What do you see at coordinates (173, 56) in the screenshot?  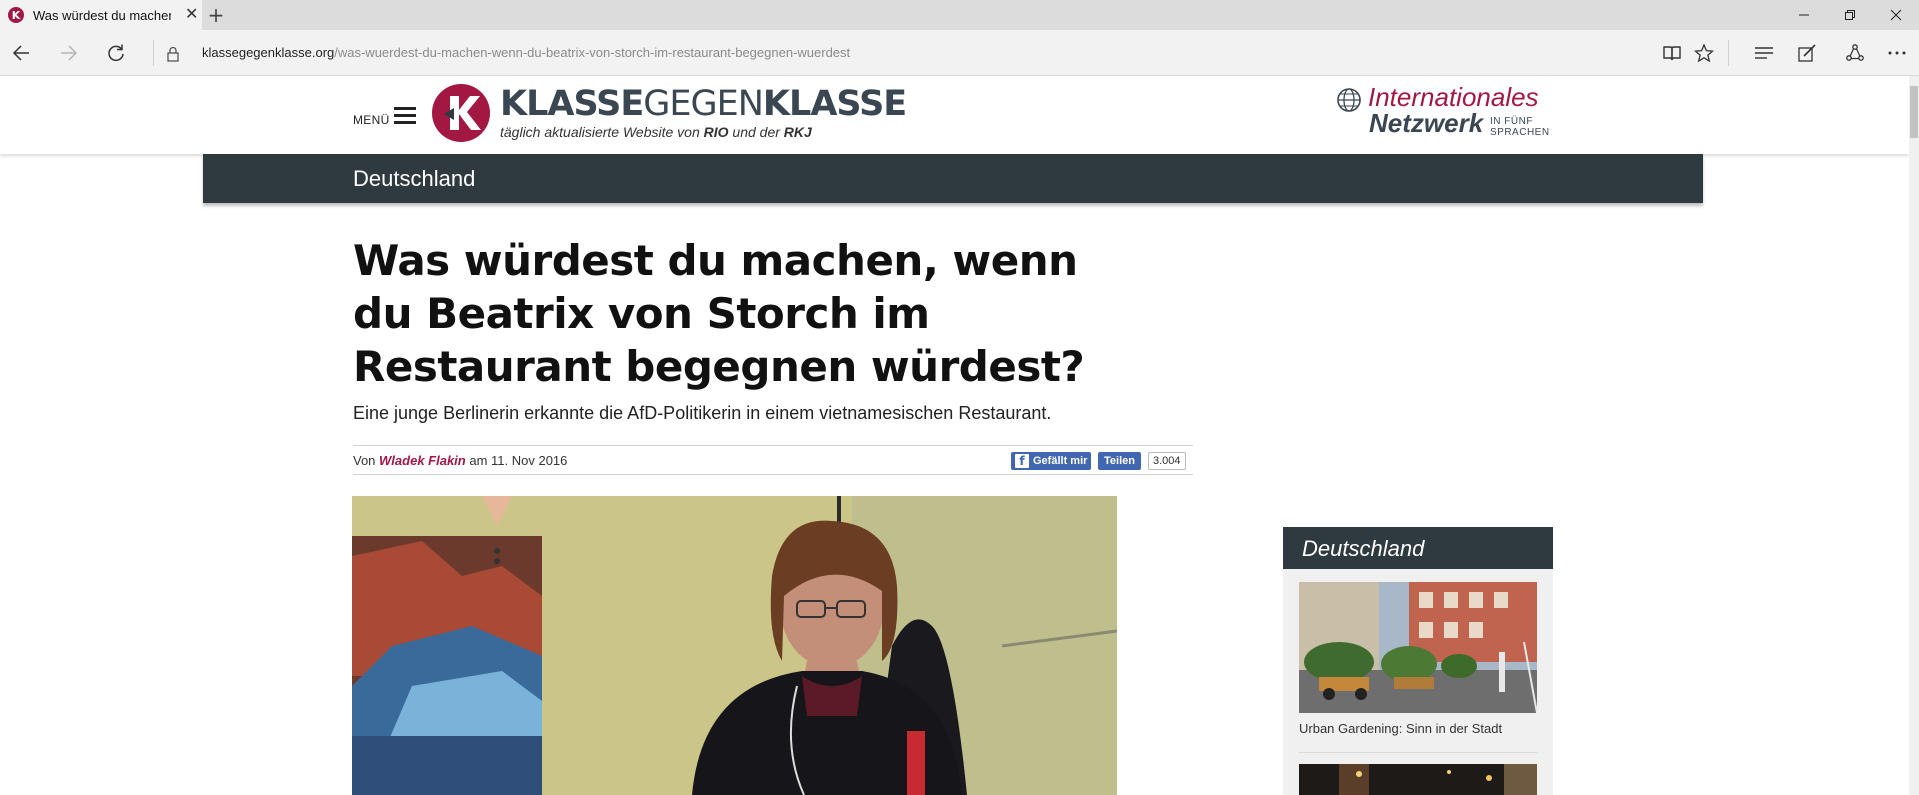 I see `lock-icon` at bounding box center [173, 56].